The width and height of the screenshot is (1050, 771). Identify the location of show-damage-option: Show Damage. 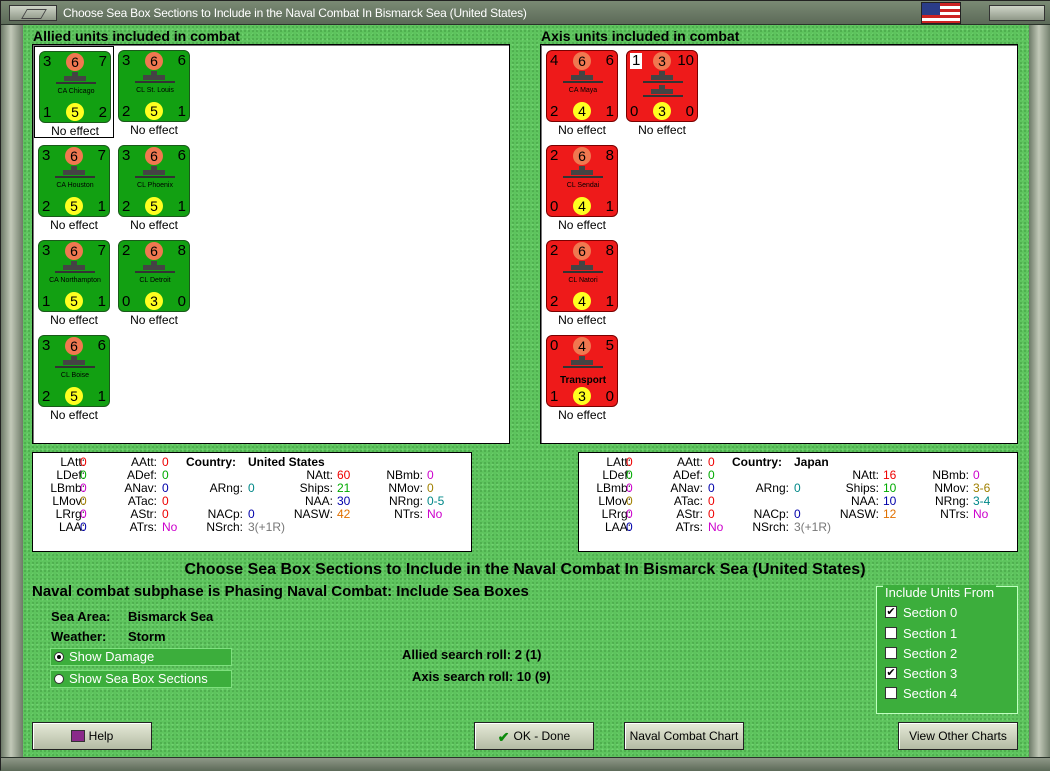
(141, 657).